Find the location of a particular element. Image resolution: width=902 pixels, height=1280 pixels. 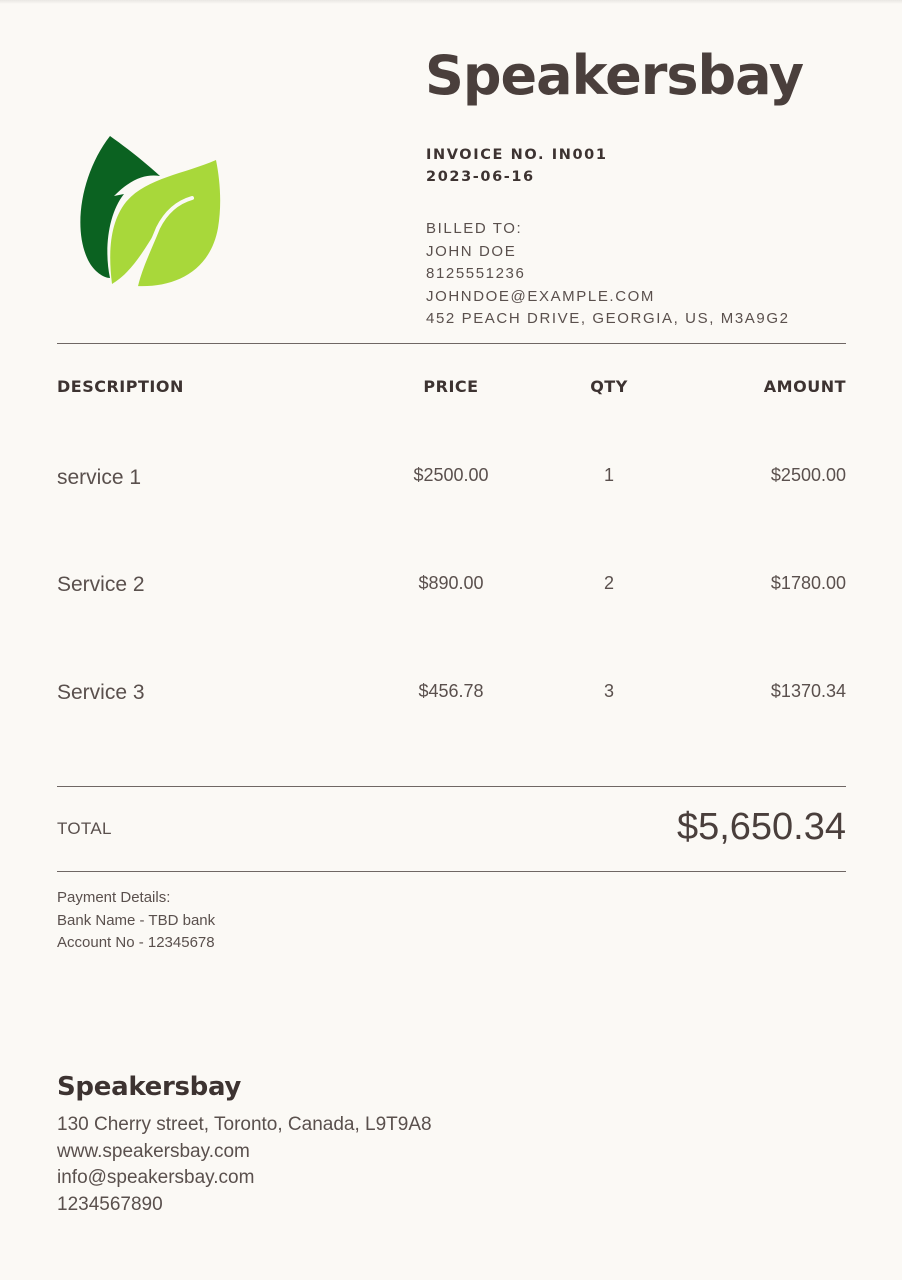

total-bottom-divider is located at coordinates (451, 871).